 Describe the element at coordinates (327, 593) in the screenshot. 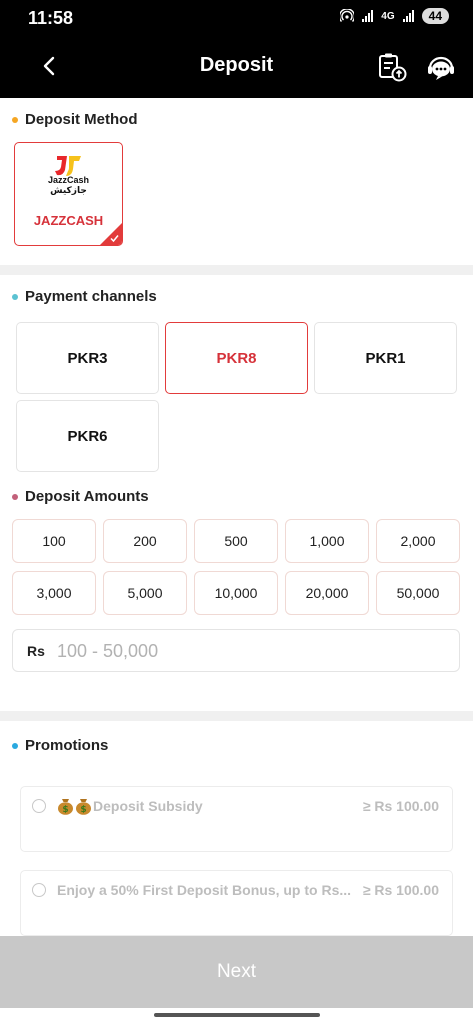

I see `amount-option: 20,000` at that location.